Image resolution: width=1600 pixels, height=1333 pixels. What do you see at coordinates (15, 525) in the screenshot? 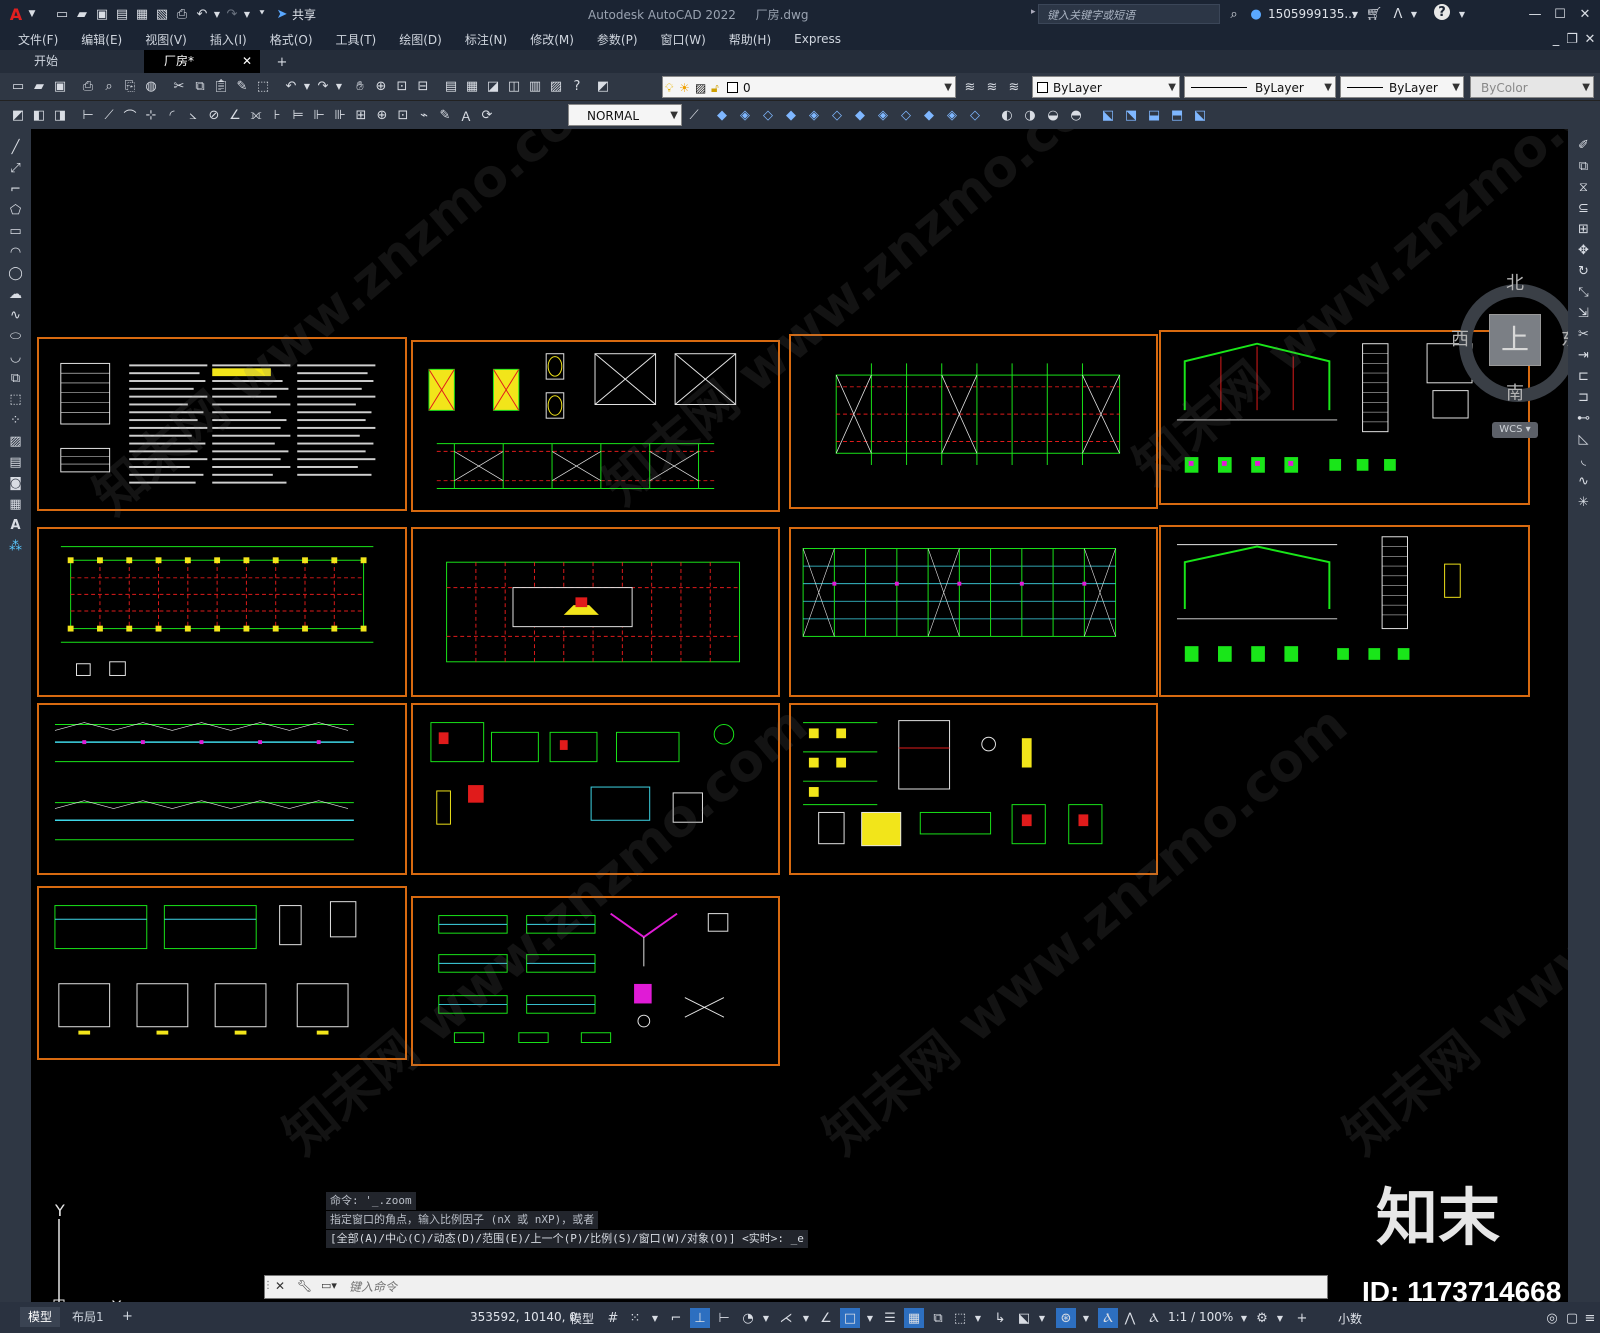
I see `multiline-text-icon: A` at bounding box center [15, 525].